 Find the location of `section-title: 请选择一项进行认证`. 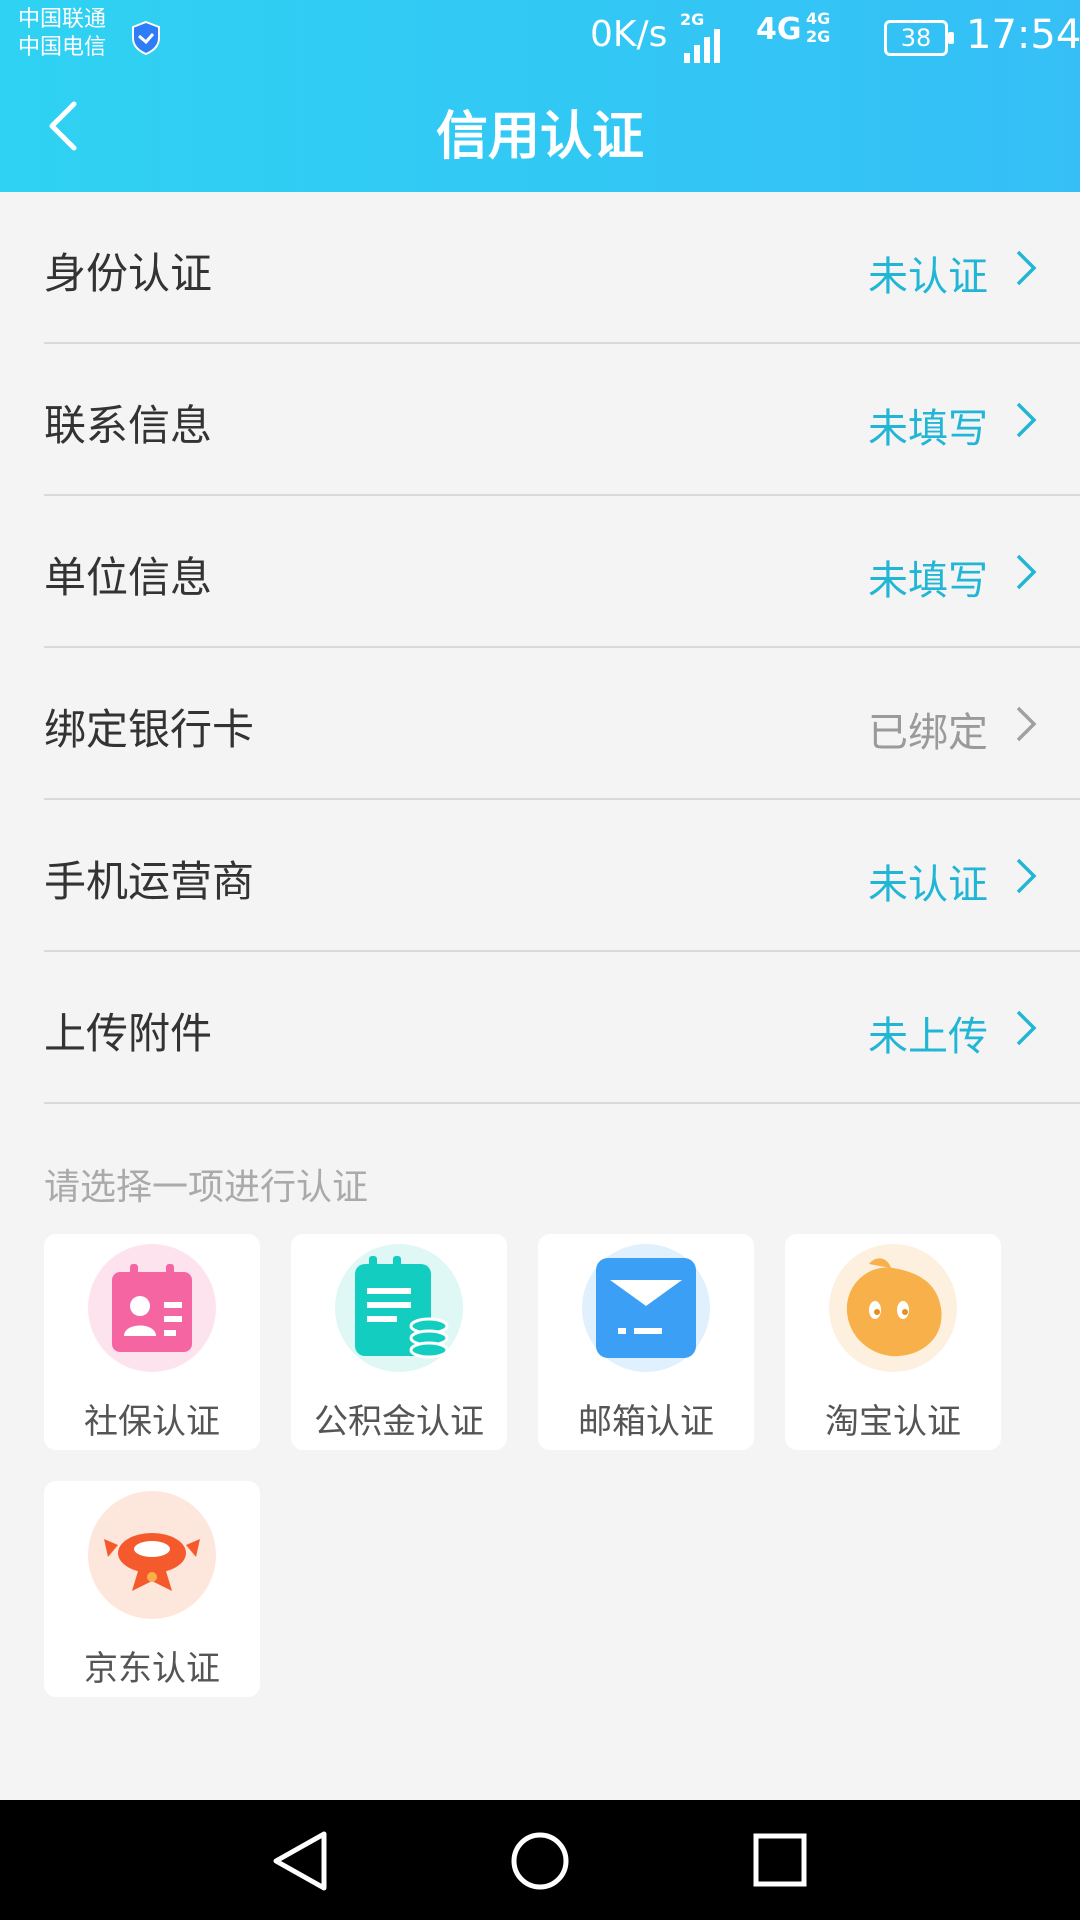

section-title: 请选择一项进行认证 is located at coordinates (206, 1187).